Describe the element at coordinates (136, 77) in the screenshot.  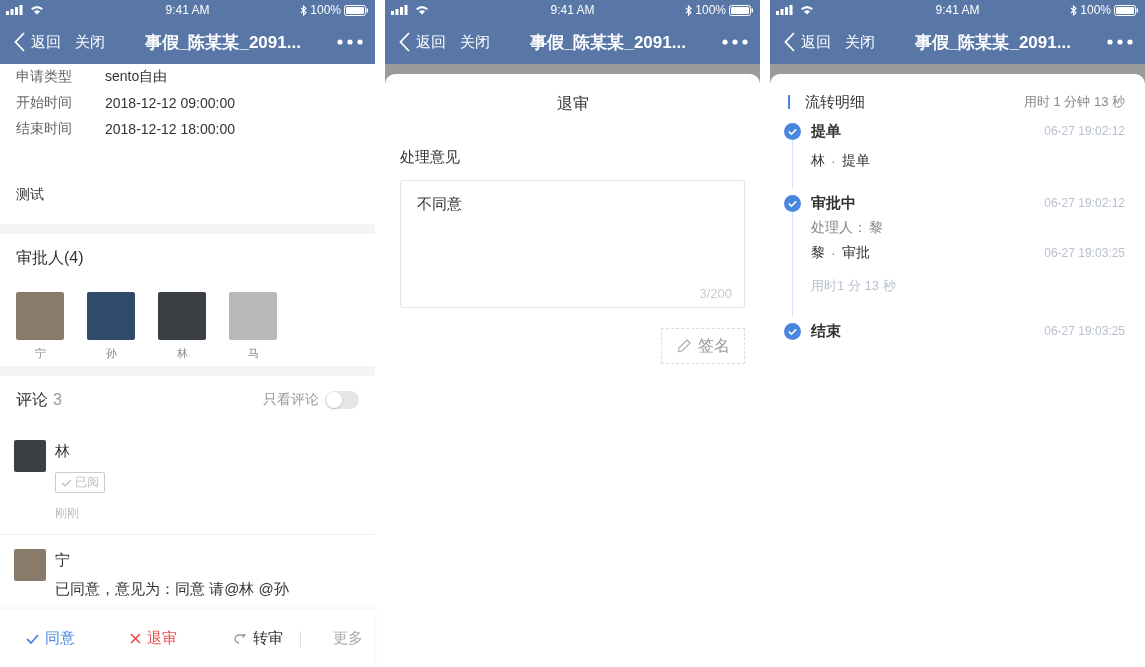
I see `field-value: sento自由` at that location.